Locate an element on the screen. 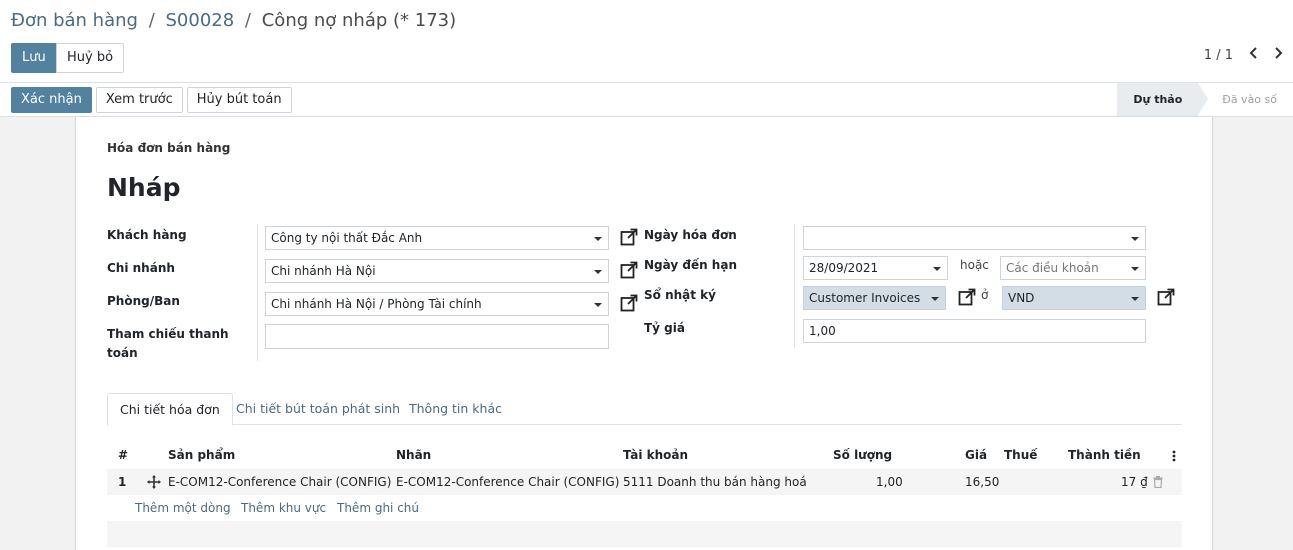  stage-posted: Đã vào số is located at coordinates (1245, 99).